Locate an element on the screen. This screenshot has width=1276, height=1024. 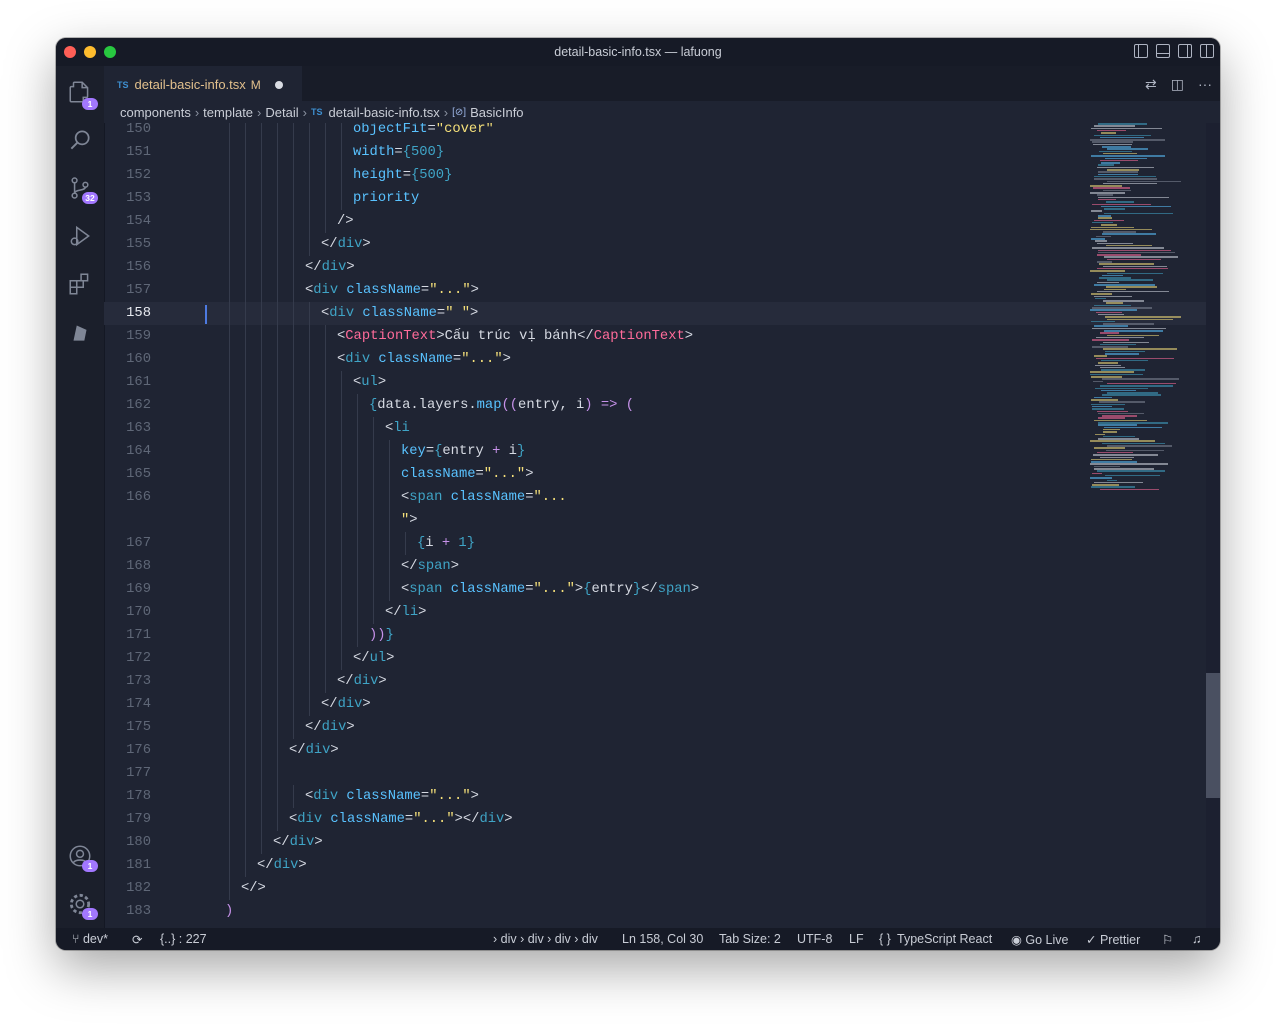
extensions-button is located at coordinates (80, 284).